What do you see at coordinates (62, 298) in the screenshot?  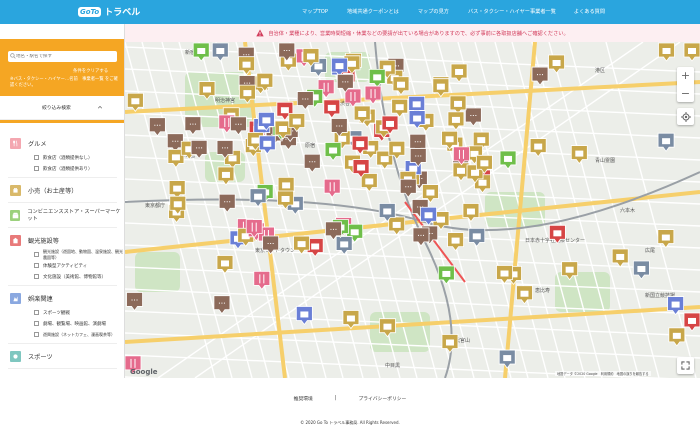 I see `category-4: 娯楽関連` at bounding box center [62, 298].